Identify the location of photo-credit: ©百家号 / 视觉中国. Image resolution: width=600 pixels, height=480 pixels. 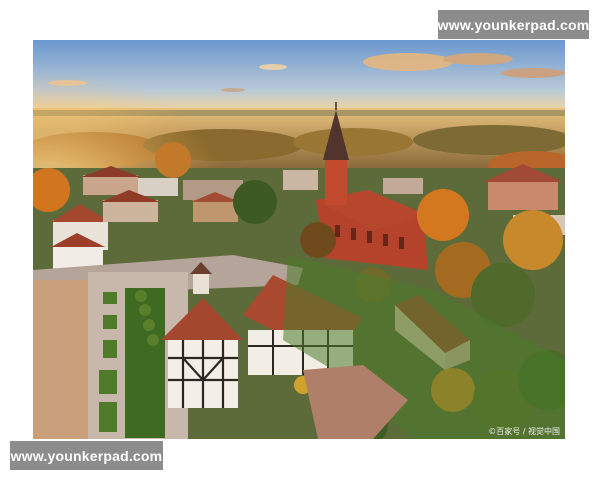
(524, 431).